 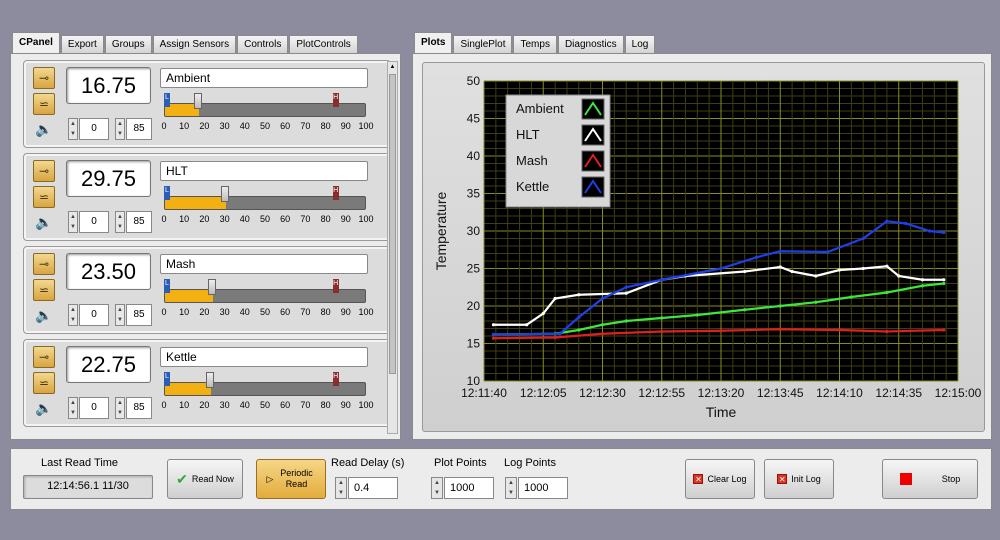 I want to click on sensor-name: Mash, so click(x=264, y=264).